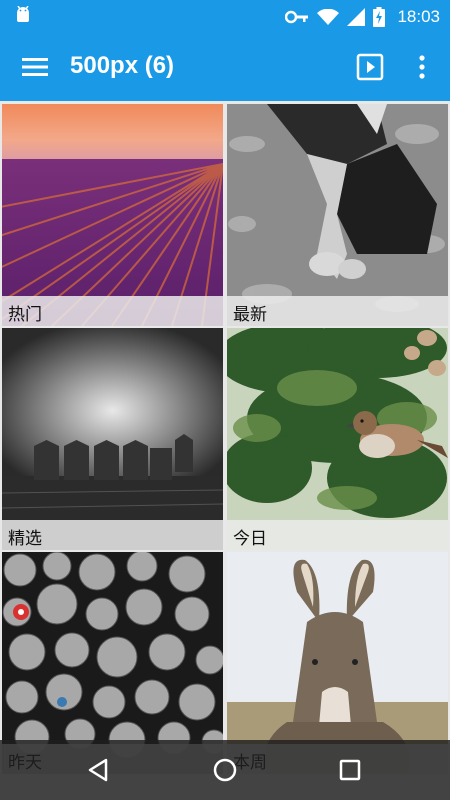 This screenshot has height=800, width=450. I want to click on category-tile: 热门, so click(112, 215).